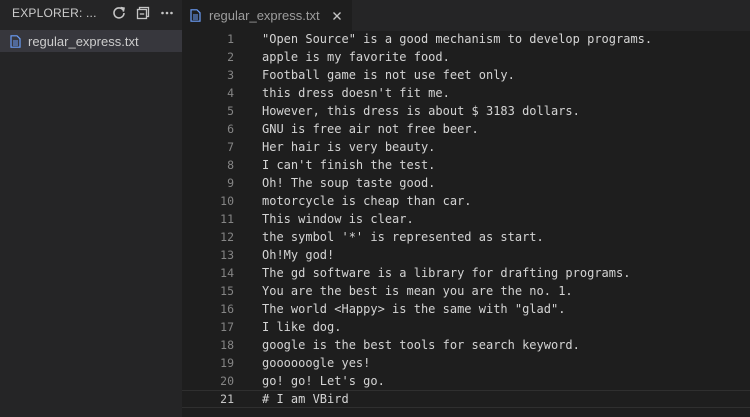 Image resolution: width=750 pixels, height=417 pixels. What do you see at coordinates (316, 363) in the screenshot?
I see `line-text: goooooogle yes!` at bounding box center [316, 363].